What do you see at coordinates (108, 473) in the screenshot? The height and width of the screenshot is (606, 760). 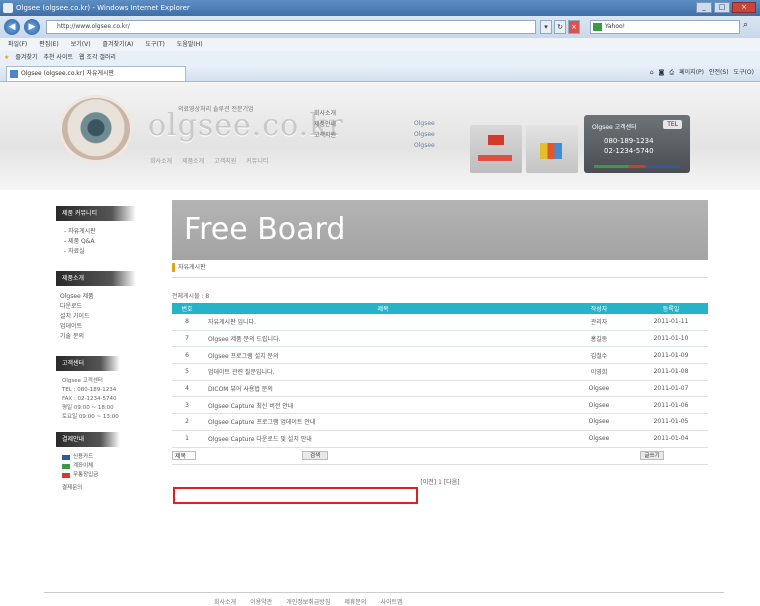 I see `payment-list: 신용카드 계좌이체 무통장입금 결제문의` at bounding box center [108, 473].